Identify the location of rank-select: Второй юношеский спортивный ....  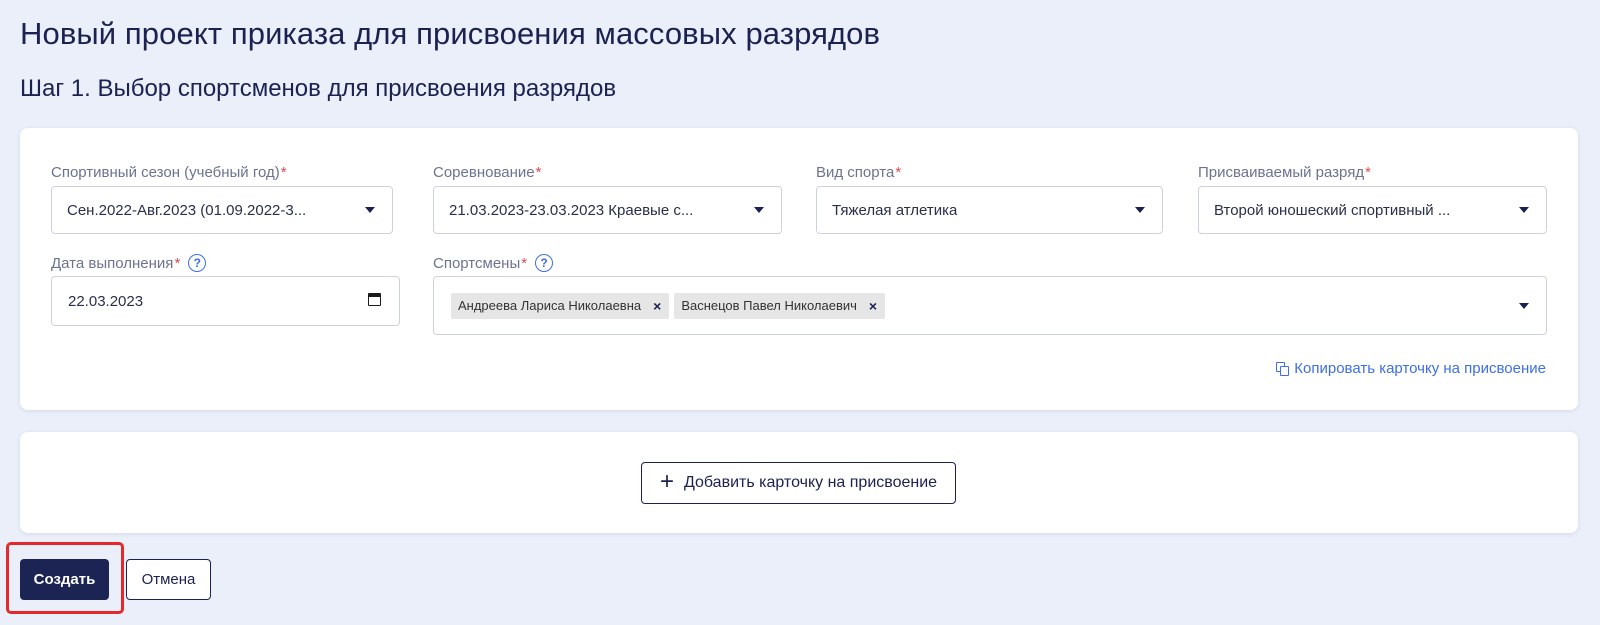
(1372, 210).